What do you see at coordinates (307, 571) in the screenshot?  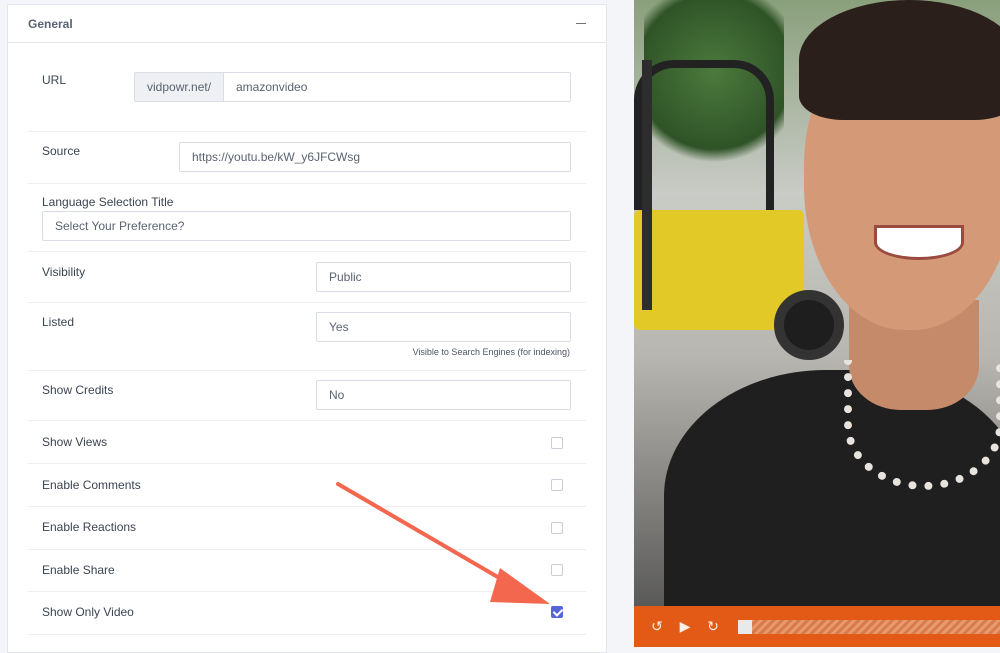 I see `toggle-row-enable-share: Enable Share` at bounding box center [307, 571].